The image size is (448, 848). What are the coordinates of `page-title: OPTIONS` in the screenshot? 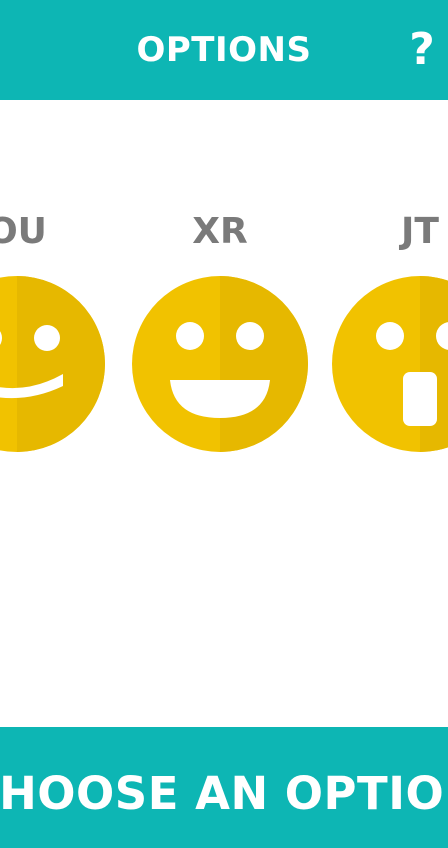 It's located at (224, 50).